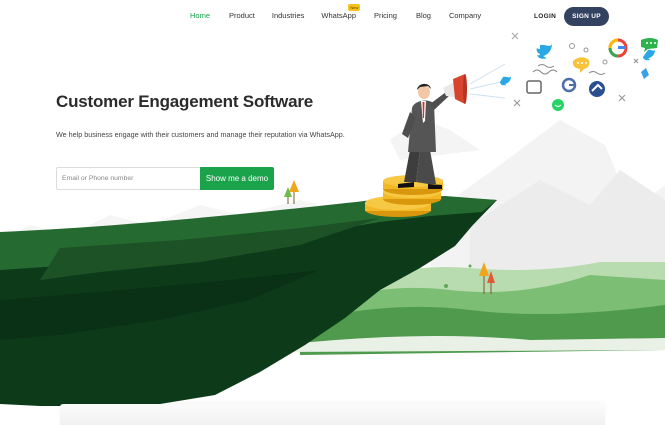 The height and width of the screenshot is (425, 665). I want to click on login-link: LOGIN, so click(545, 16).